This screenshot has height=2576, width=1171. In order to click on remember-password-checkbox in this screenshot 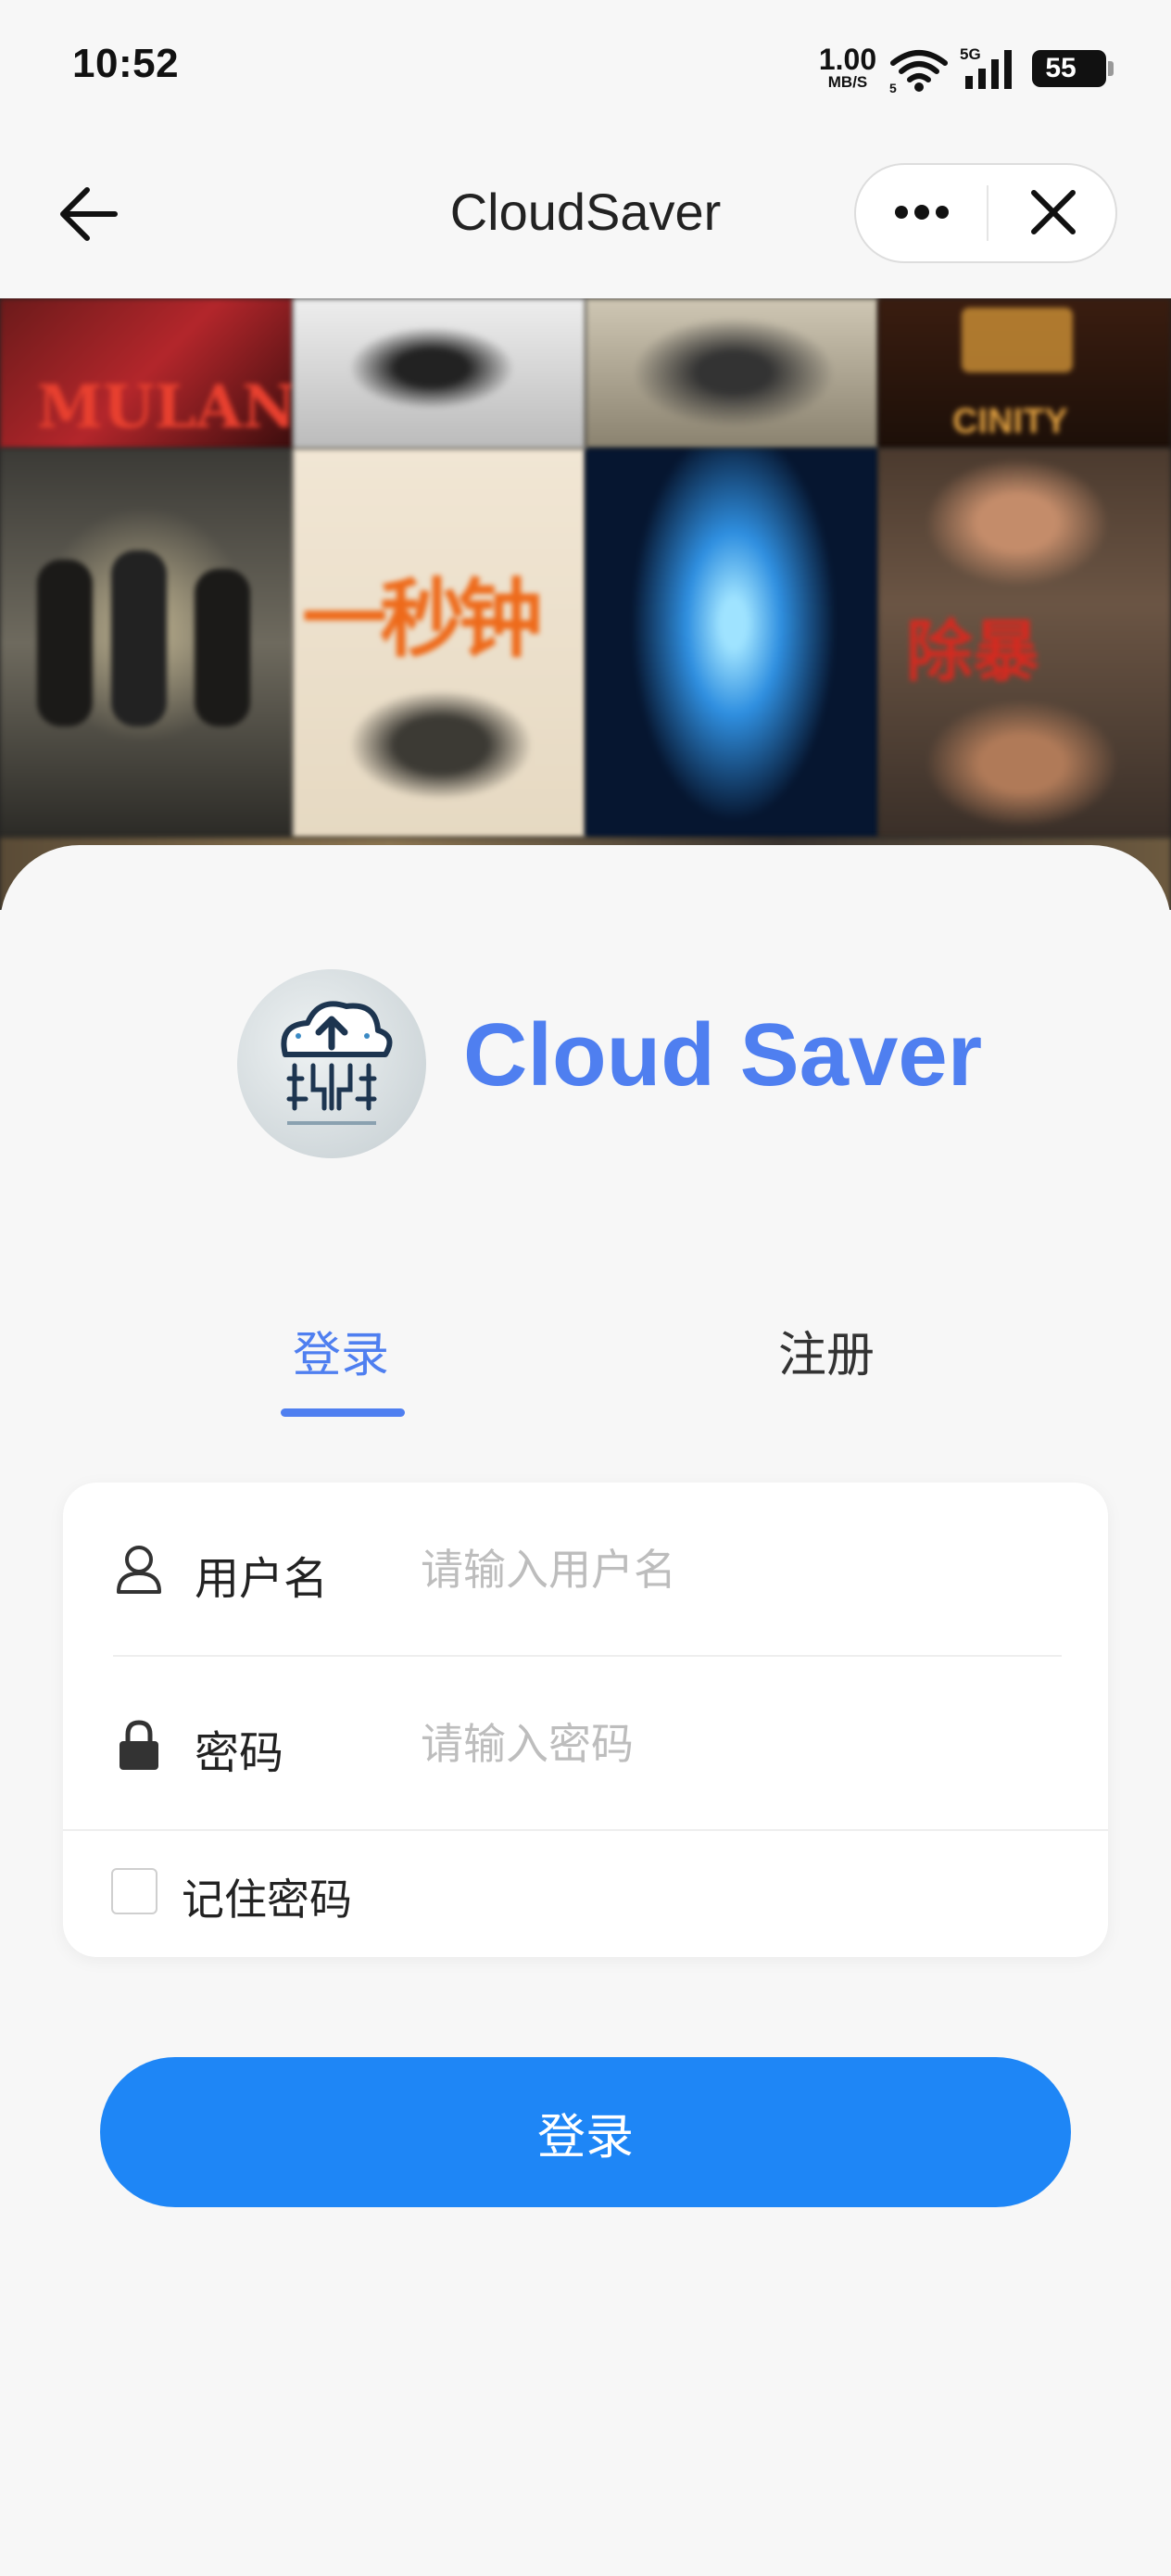, I will do `click(134, 1891)`.